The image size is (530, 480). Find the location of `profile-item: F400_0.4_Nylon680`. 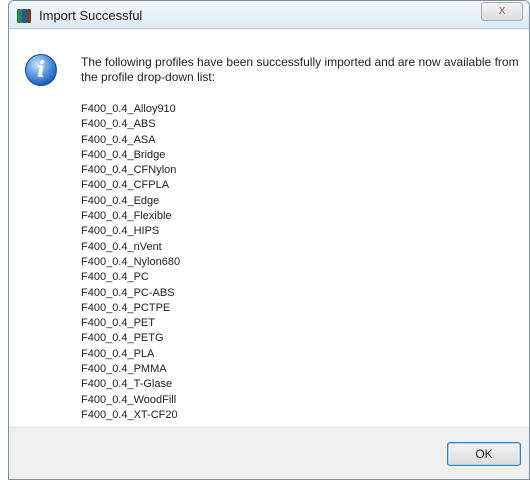

profile-item: F400_0.4_Nylon680 is located at coordinates (131, 261).